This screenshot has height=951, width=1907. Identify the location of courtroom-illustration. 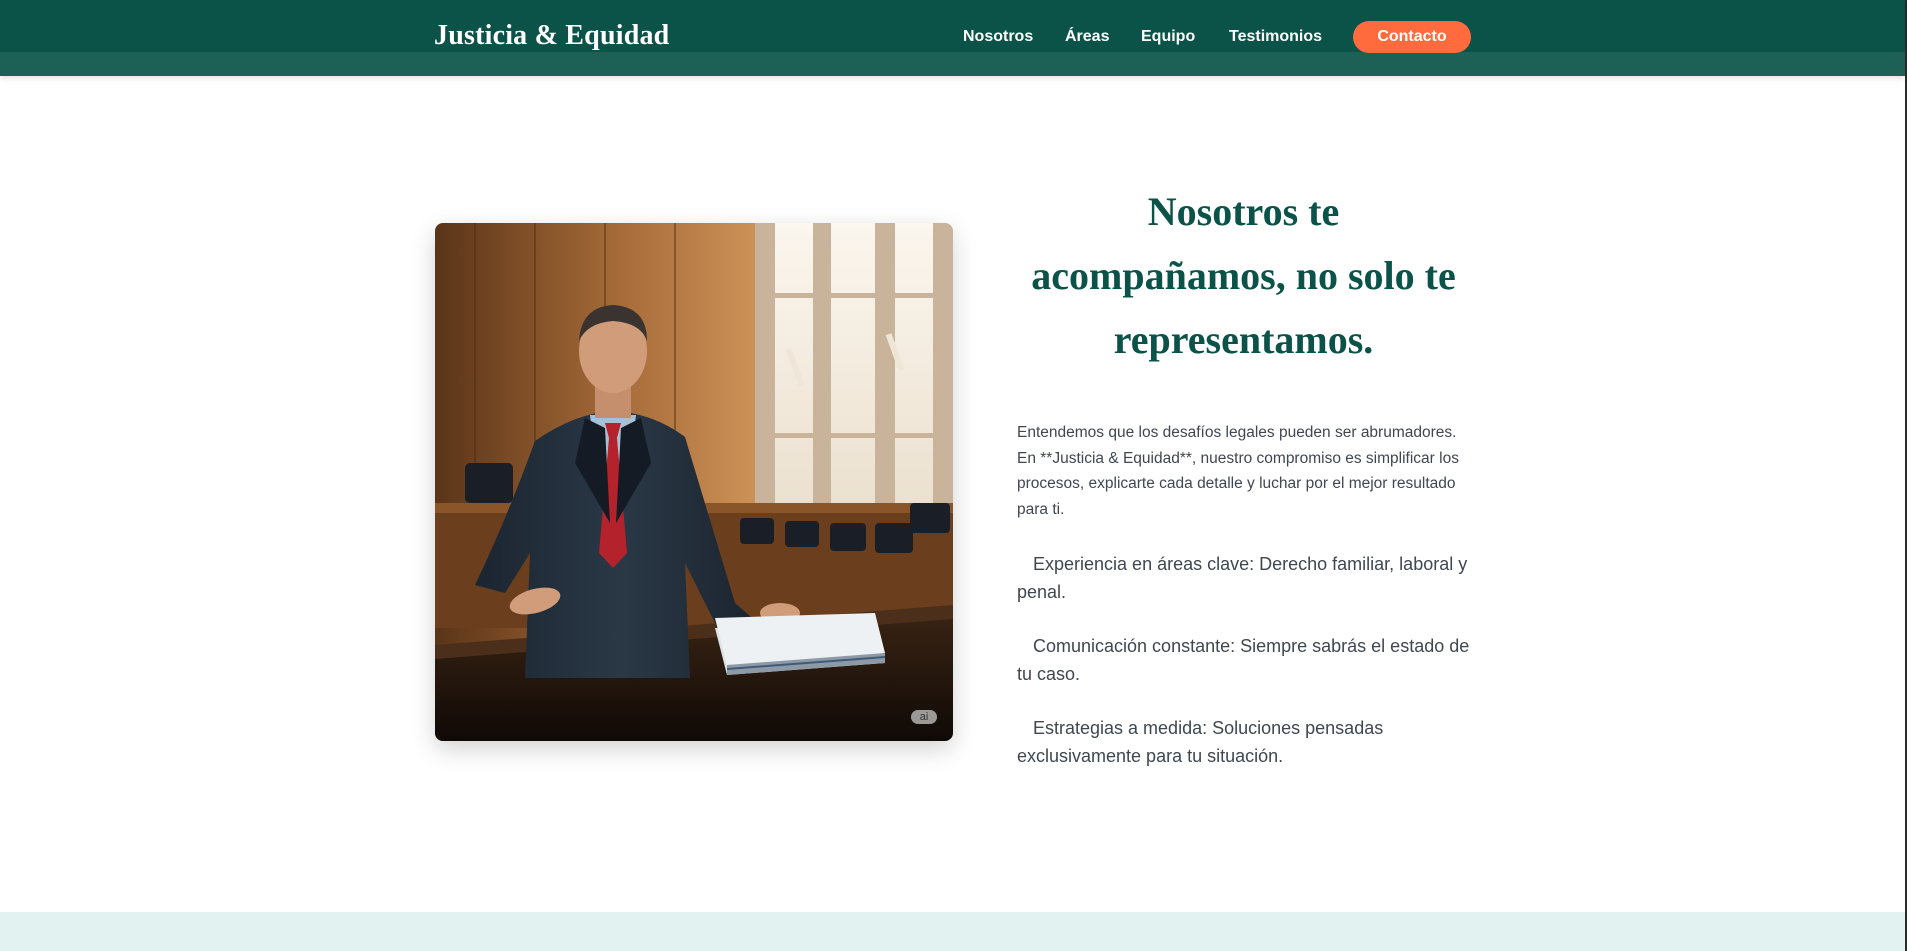
(694, 482).